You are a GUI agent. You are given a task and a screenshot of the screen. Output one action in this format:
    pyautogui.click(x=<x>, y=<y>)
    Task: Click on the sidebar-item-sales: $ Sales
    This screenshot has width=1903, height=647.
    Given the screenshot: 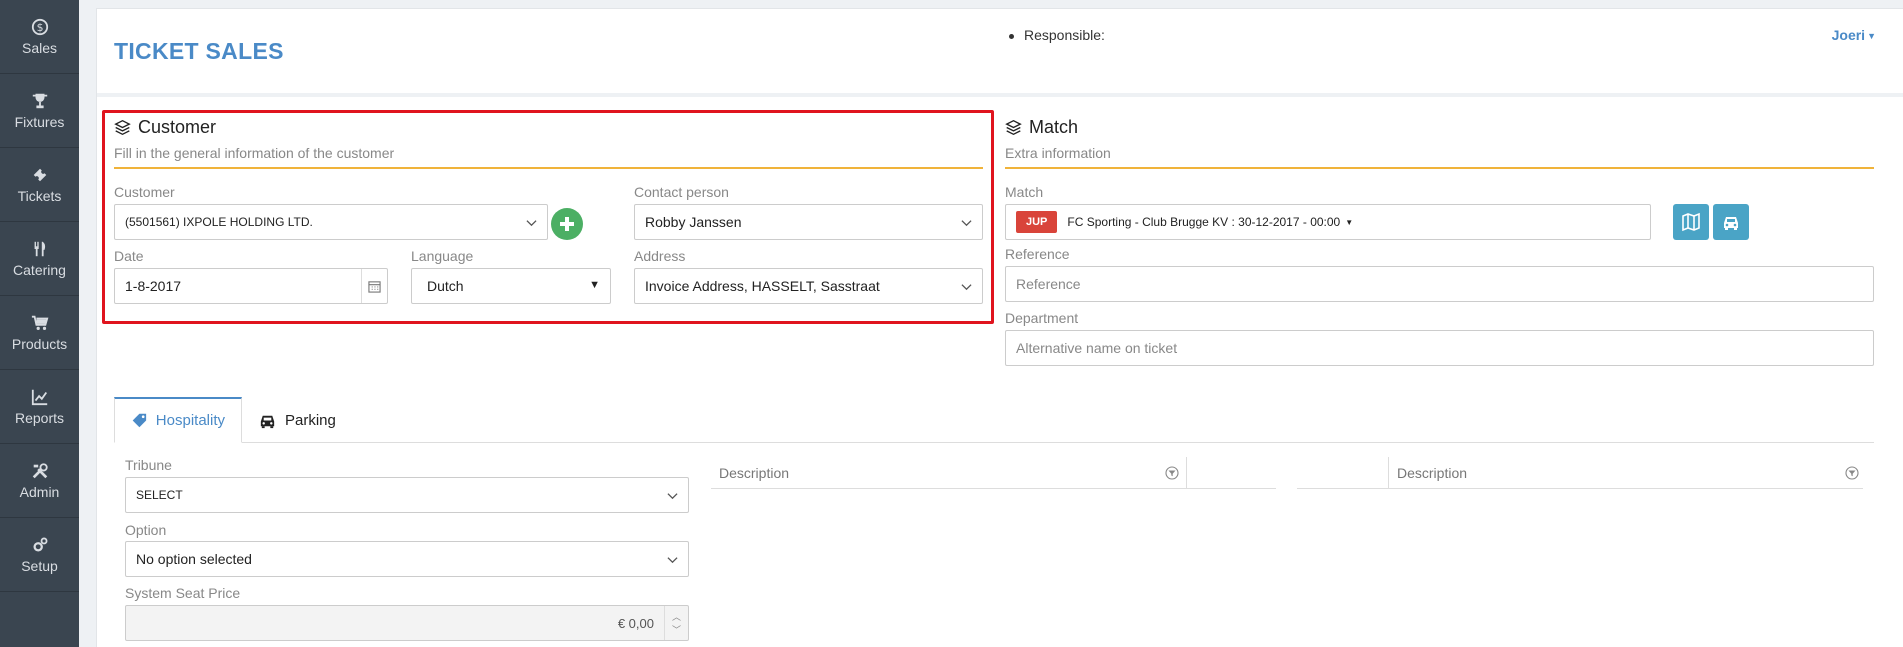 What is the action you would take?
    pyautogui.click(x=39, y=37)
    